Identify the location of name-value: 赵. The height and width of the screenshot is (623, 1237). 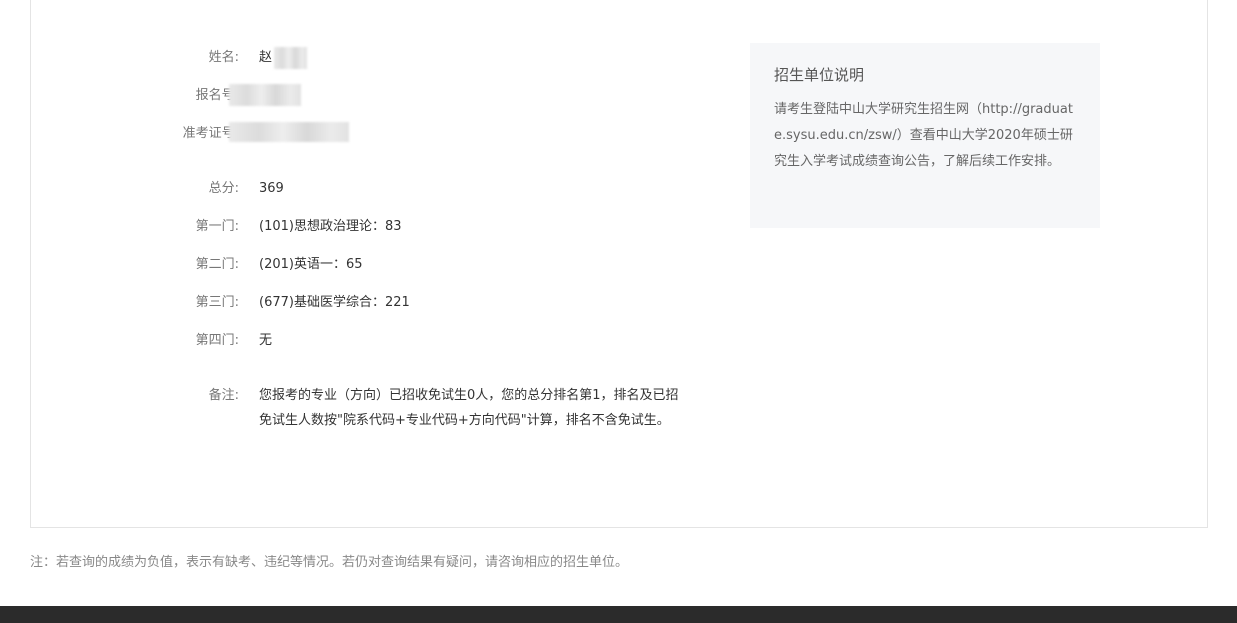
(265, 57).